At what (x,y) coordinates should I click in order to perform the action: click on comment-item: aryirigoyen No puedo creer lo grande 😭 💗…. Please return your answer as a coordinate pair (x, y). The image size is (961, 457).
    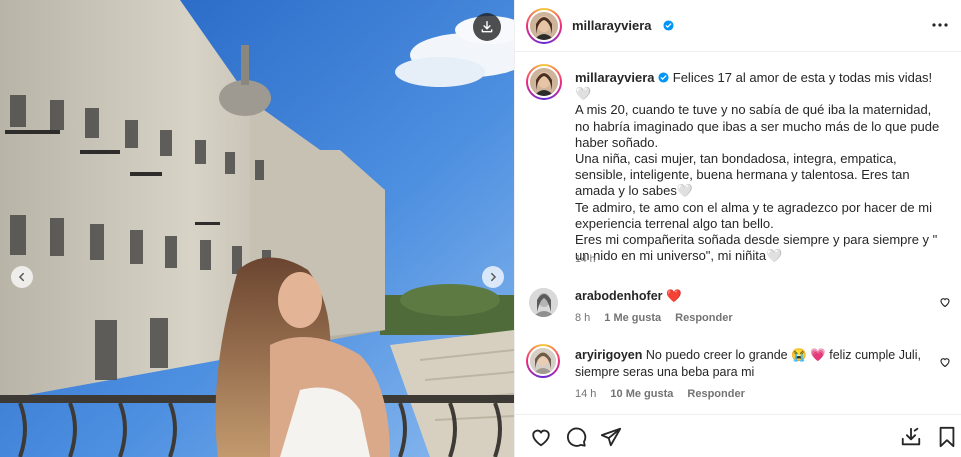
    Looking at the image, I should click on (738, 374).